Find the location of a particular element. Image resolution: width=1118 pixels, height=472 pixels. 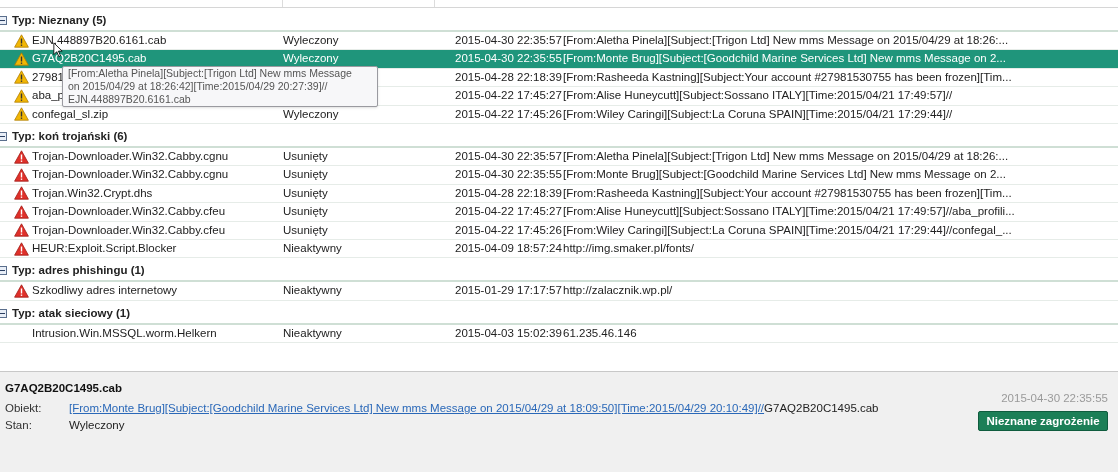

table-cell-text: http://zalacznik.wp.pl/ is located at coordinates (618, 291).